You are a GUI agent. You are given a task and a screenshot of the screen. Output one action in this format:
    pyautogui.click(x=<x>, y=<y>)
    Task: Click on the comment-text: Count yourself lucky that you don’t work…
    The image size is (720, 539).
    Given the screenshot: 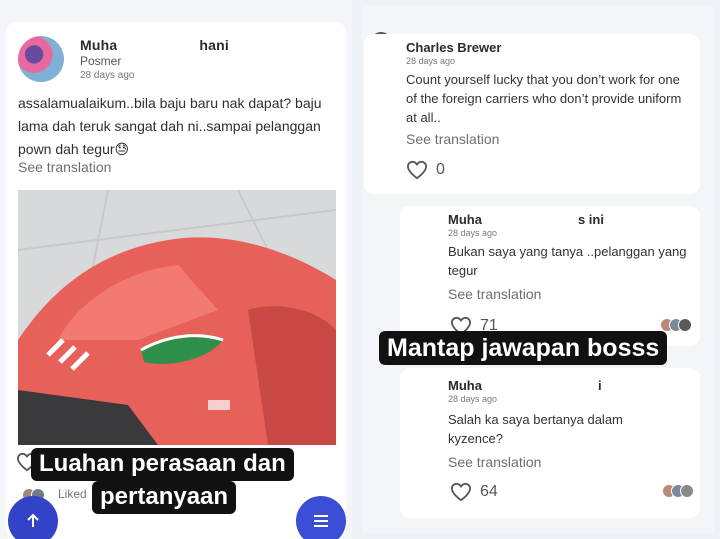 What is the action you would take?
    pyautogui.click(x=544, y=98)
    